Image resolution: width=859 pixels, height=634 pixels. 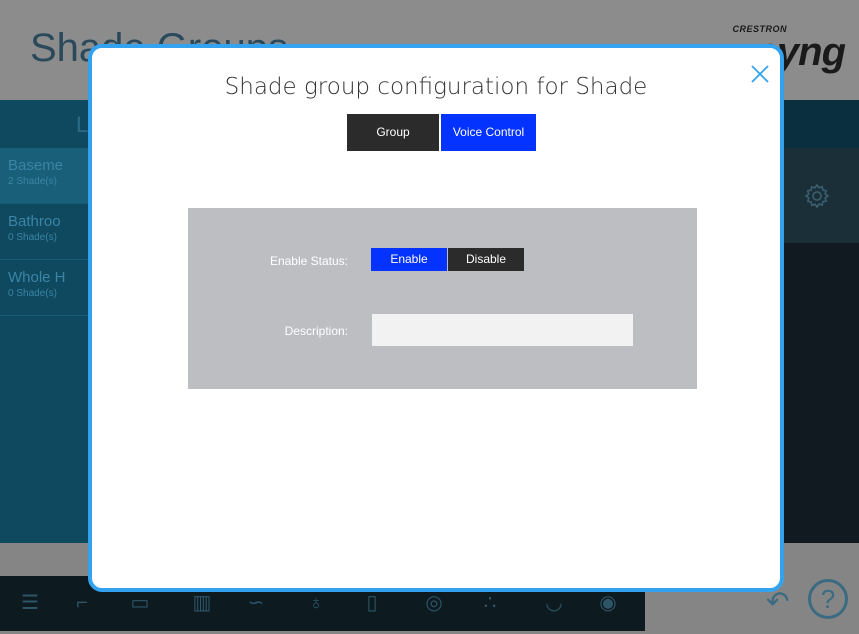 What do you see at coordinates (308, 261) in the screenshot?
I see `enable-status-label: Enable Status:` at bounding box center [308, 261].